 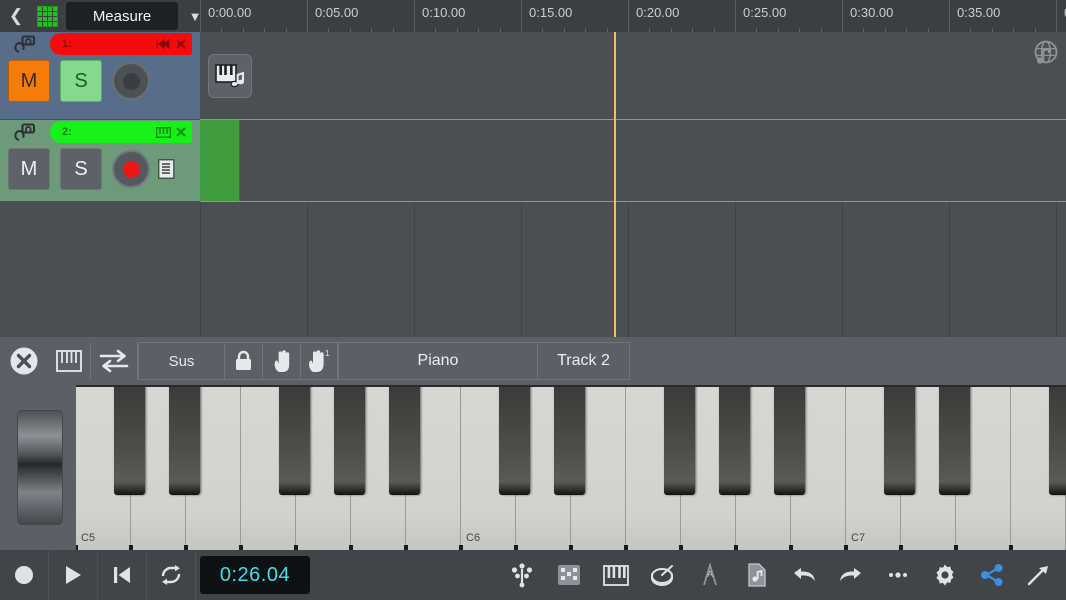 What do you see at coordinates (1061, 16) in the screenshot?
I see `ruler-tick: 0:40.00` at bounding box center [1061, 16].